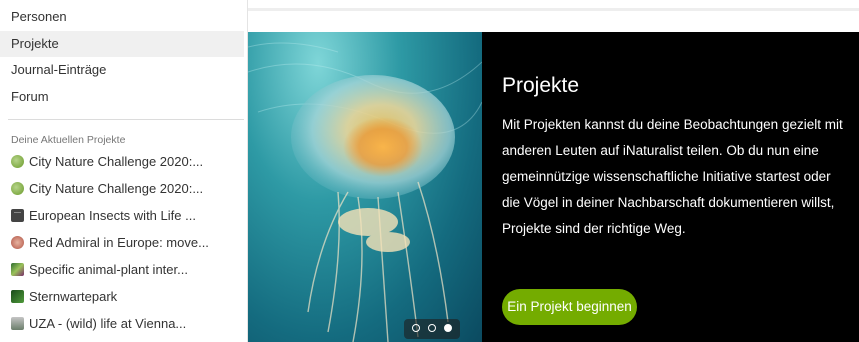 The height and width of the screenshot is (342, 859). What do you see at coordinates (569, 307) in the screenshot?
I see `start-project-button: Ein Projekt beginnen` at bounding box center [569, 307].